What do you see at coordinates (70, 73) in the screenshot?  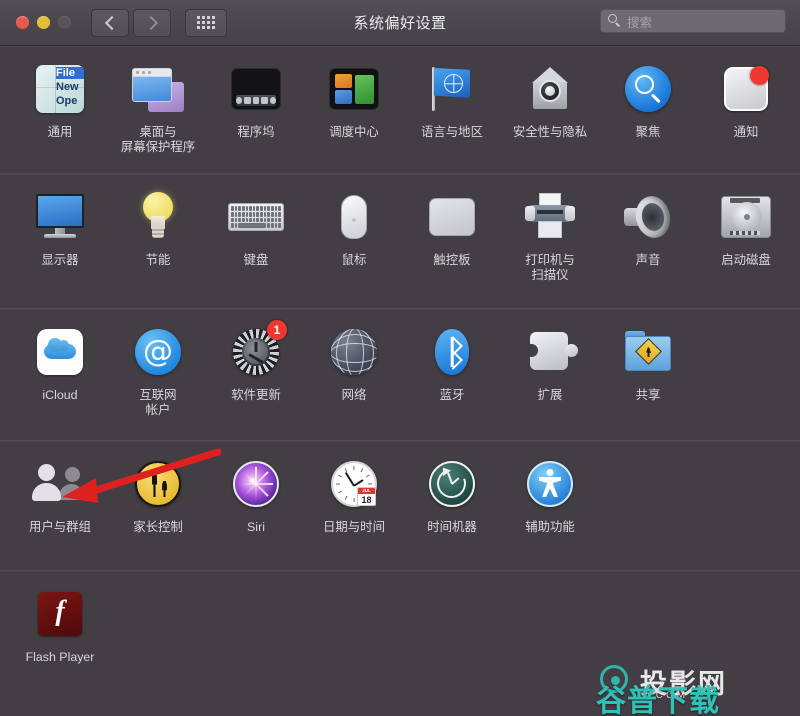 I see `general-menu-line1: File` at bounding box center [70, 73].